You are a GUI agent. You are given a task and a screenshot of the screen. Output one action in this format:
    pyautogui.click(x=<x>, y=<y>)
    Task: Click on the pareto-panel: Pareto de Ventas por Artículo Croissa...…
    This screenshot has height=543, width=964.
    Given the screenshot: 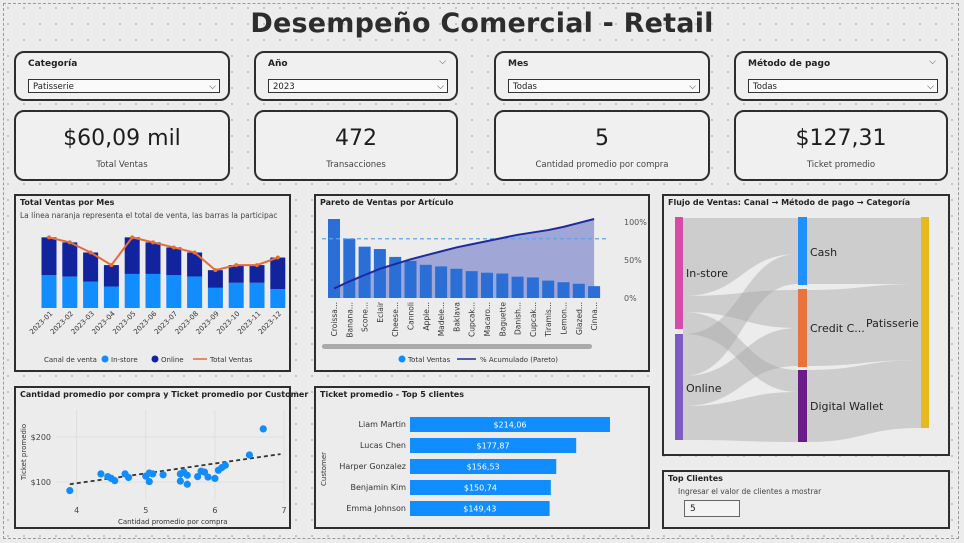 What is the action you would take?
    pyautogui.click(x=482, y=283)
    